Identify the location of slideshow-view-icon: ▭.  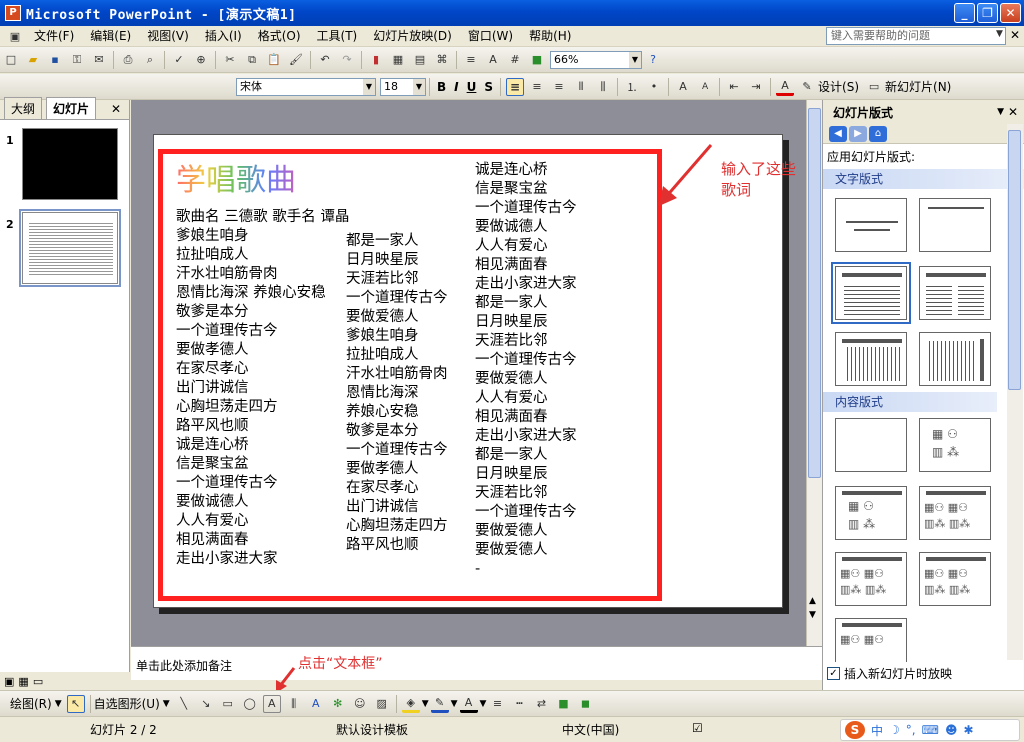
(38, 681).